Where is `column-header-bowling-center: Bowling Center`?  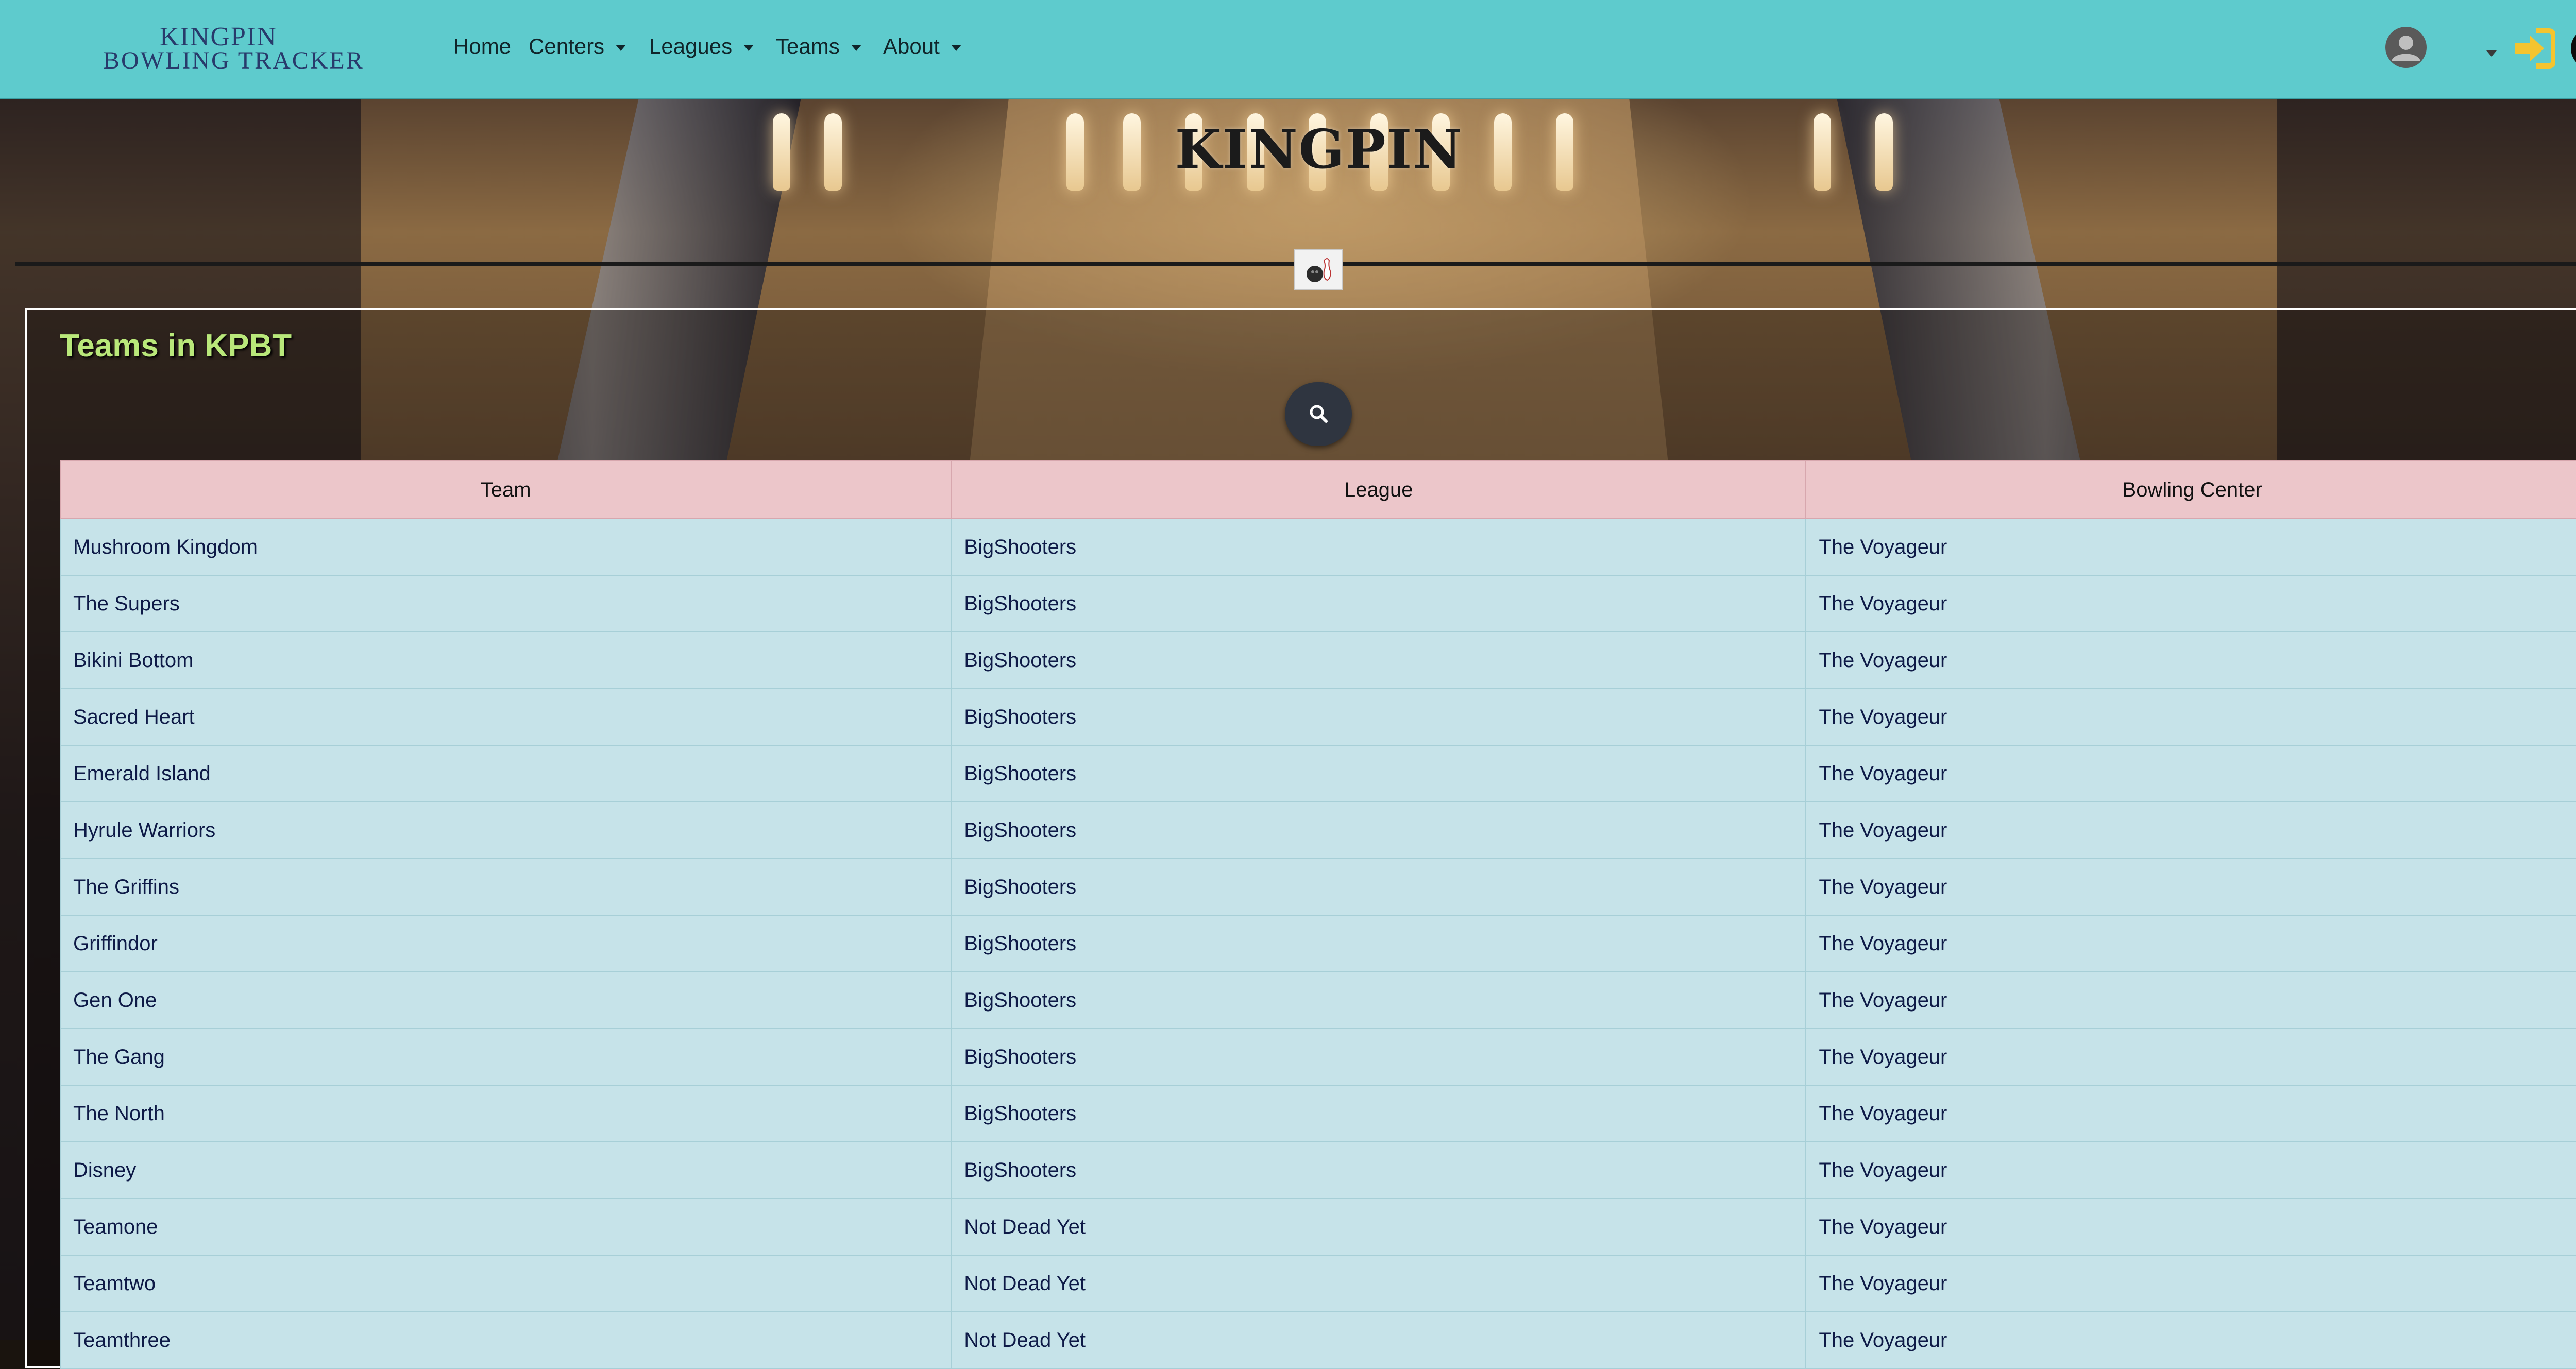
column-header-bowling-center: Bowling Center is located at coordinates (2190, 489).